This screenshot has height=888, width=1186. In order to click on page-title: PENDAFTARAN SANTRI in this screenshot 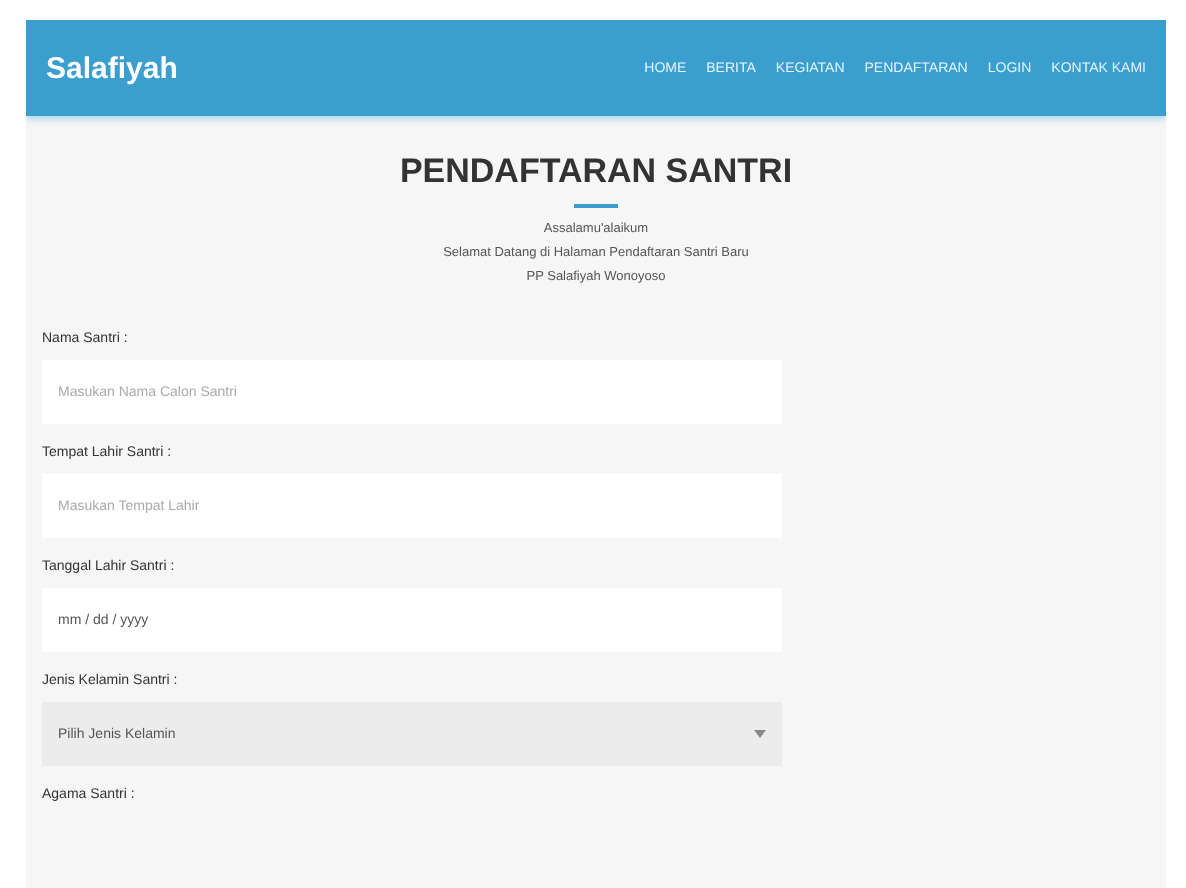, I will do `click(596, 172)`.